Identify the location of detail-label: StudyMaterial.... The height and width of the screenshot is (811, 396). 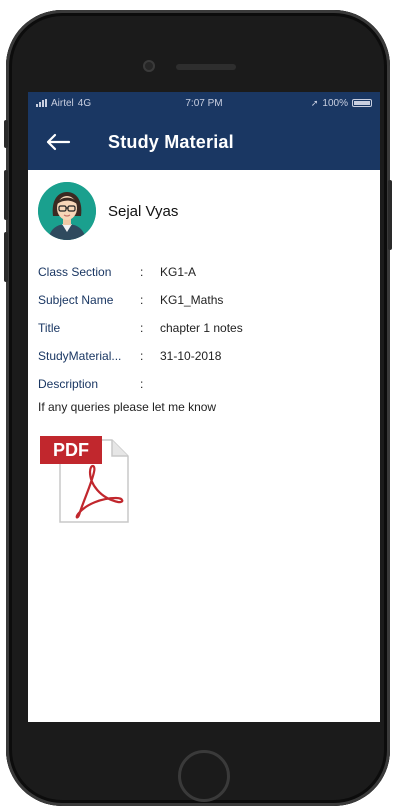
(80, 356).